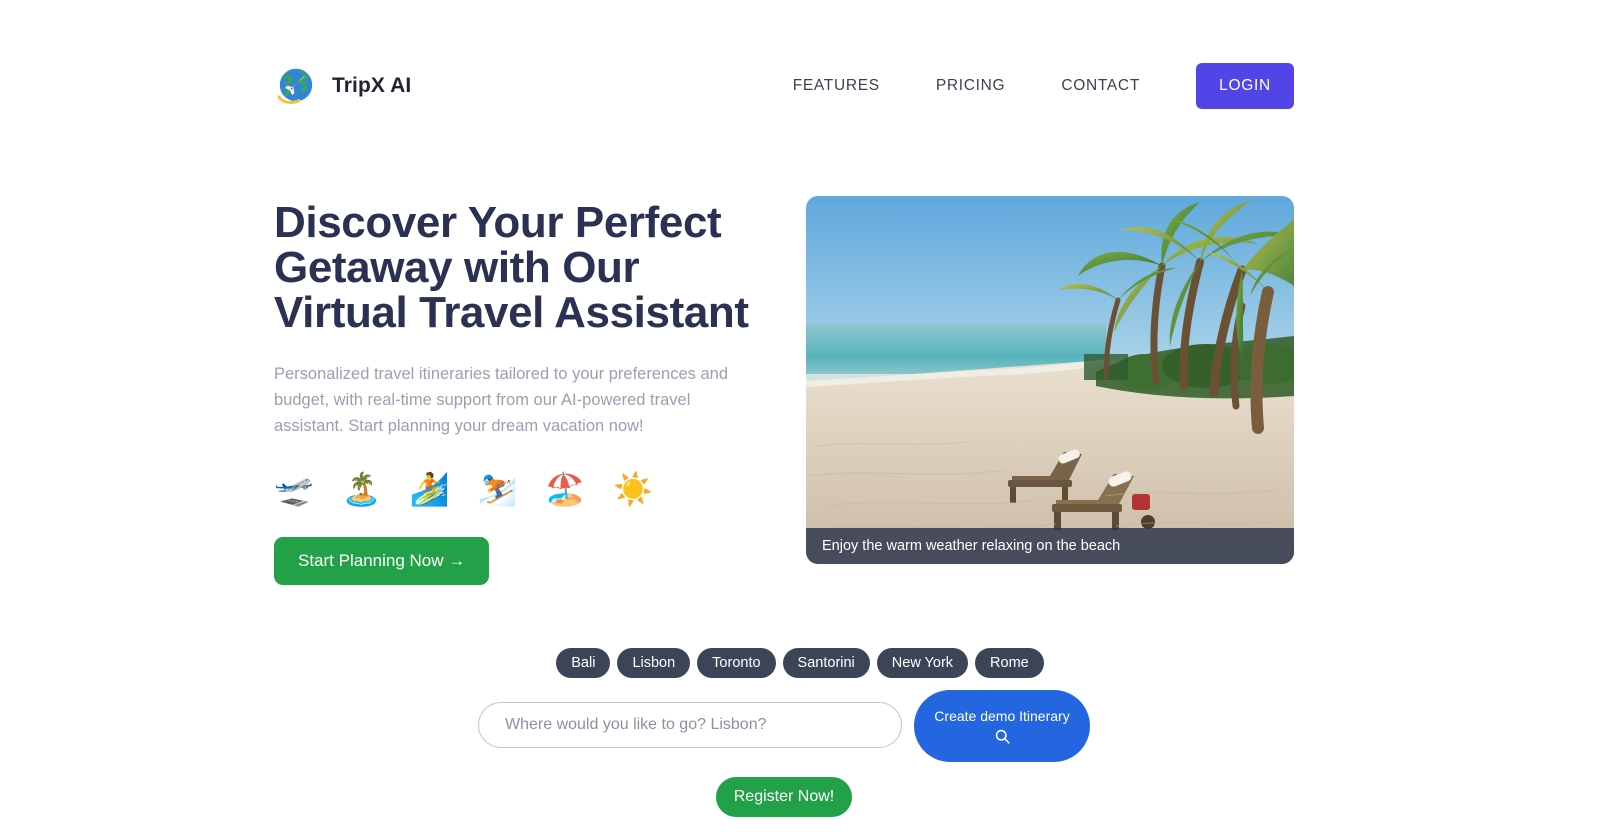 This screenshot has width=1600, height=834. What do you see at coordinates (922, 663) in the screenshot?
I see `chip-new-york: New York` at bounding box center [922, 663].